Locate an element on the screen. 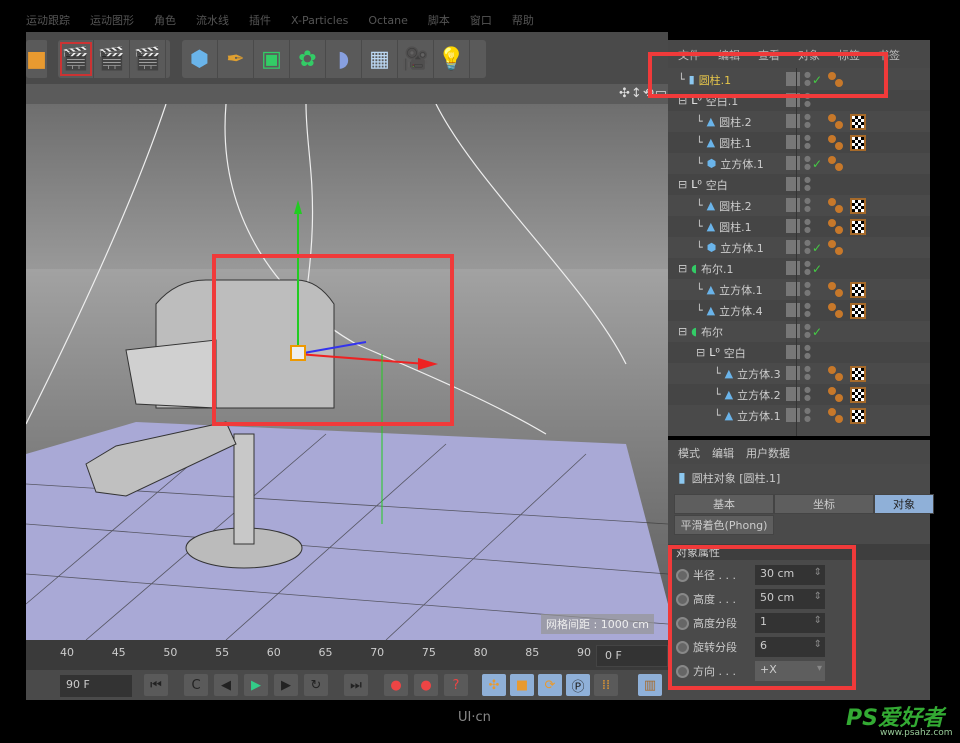 This screenshot has height=743, width=960. menu-item: Octane is located at coordinates (388, 22).